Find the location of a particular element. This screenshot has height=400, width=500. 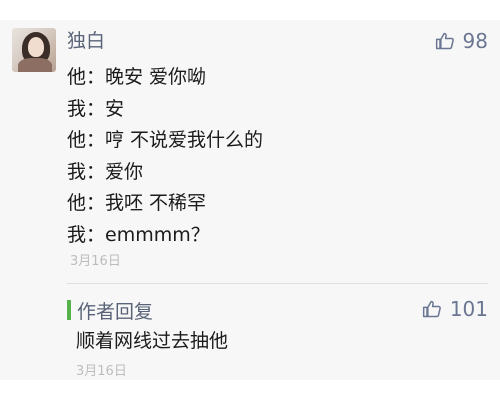

comment-line: 他：哼 不说爱我什么的 is located at coordinates (165, 140).